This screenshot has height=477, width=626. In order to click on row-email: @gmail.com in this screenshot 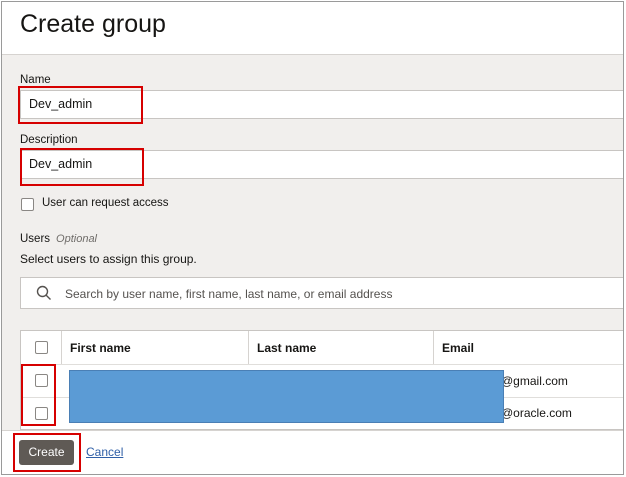, I will do `click(534, 381)`.